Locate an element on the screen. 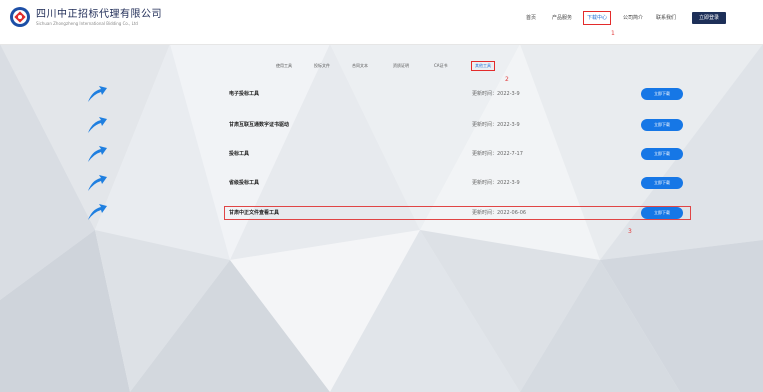 The width and height of the screenshot is (763, 392). download-title: 甘肃互联互通数字证书驱动 is located at coordinates (259, 125).